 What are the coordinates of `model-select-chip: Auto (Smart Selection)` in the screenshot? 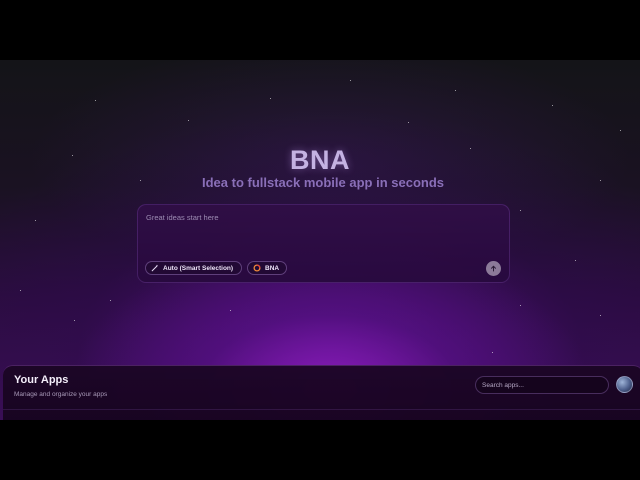 It's located at (193, 268).